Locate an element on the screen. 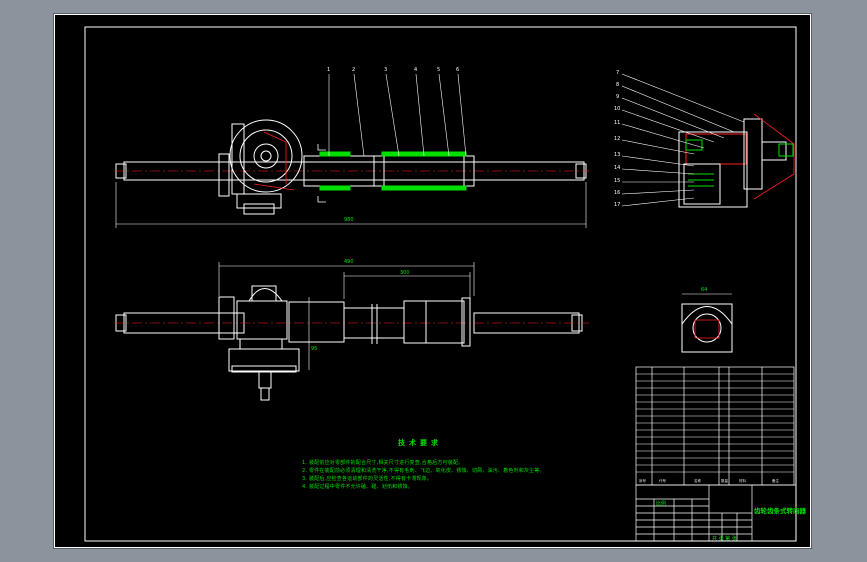  callout-number: 1 is located at coordinates (329, 70).